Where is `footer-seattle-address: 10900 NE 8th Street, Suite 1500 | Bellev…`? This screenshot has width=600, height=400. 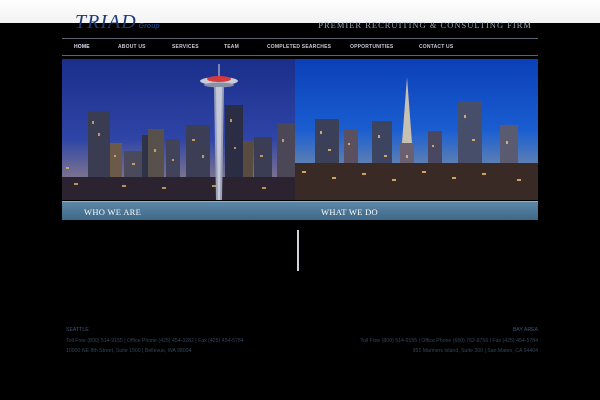 footer-seattle-address: 10900 NE 8th Street, Suite 1500 | Bellev… is located at coordinates (129, 351).